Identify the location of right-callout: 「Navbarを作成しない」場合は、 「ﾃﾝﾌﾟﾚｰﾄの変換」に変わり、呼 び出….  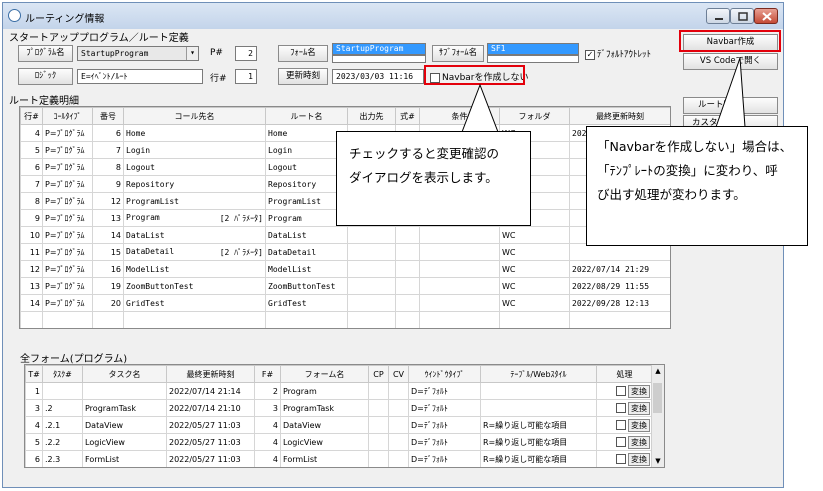
(697, 186).